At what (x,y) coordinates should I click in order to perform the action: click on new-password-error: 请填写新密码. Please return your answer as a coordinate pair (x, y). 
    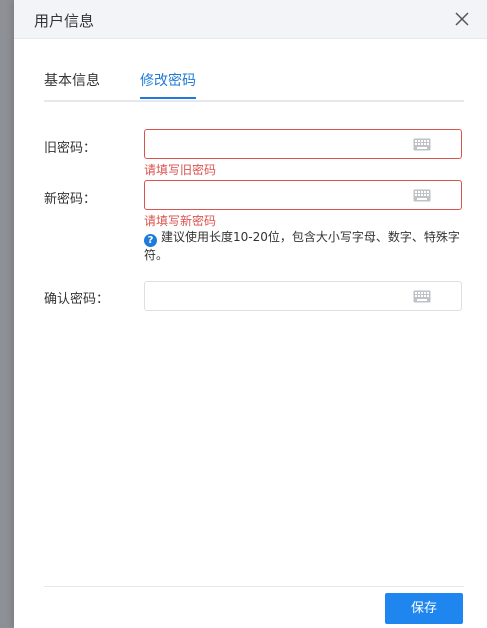
    Looking at the image, I should click on (180, 221).